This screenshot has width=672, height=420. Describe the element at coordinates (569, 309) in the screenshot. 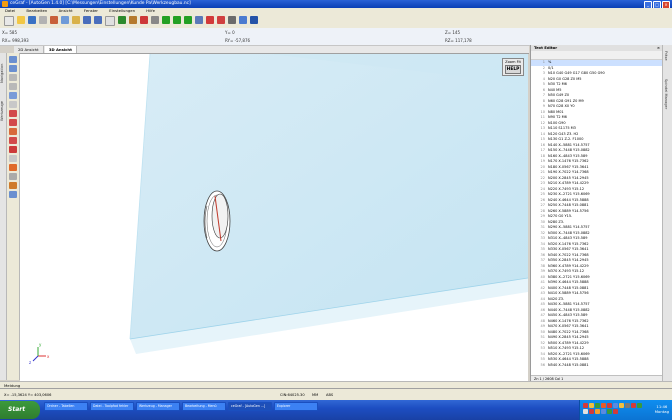

I see `line-text: N440 X-.7448 Y15.0882` at that location.